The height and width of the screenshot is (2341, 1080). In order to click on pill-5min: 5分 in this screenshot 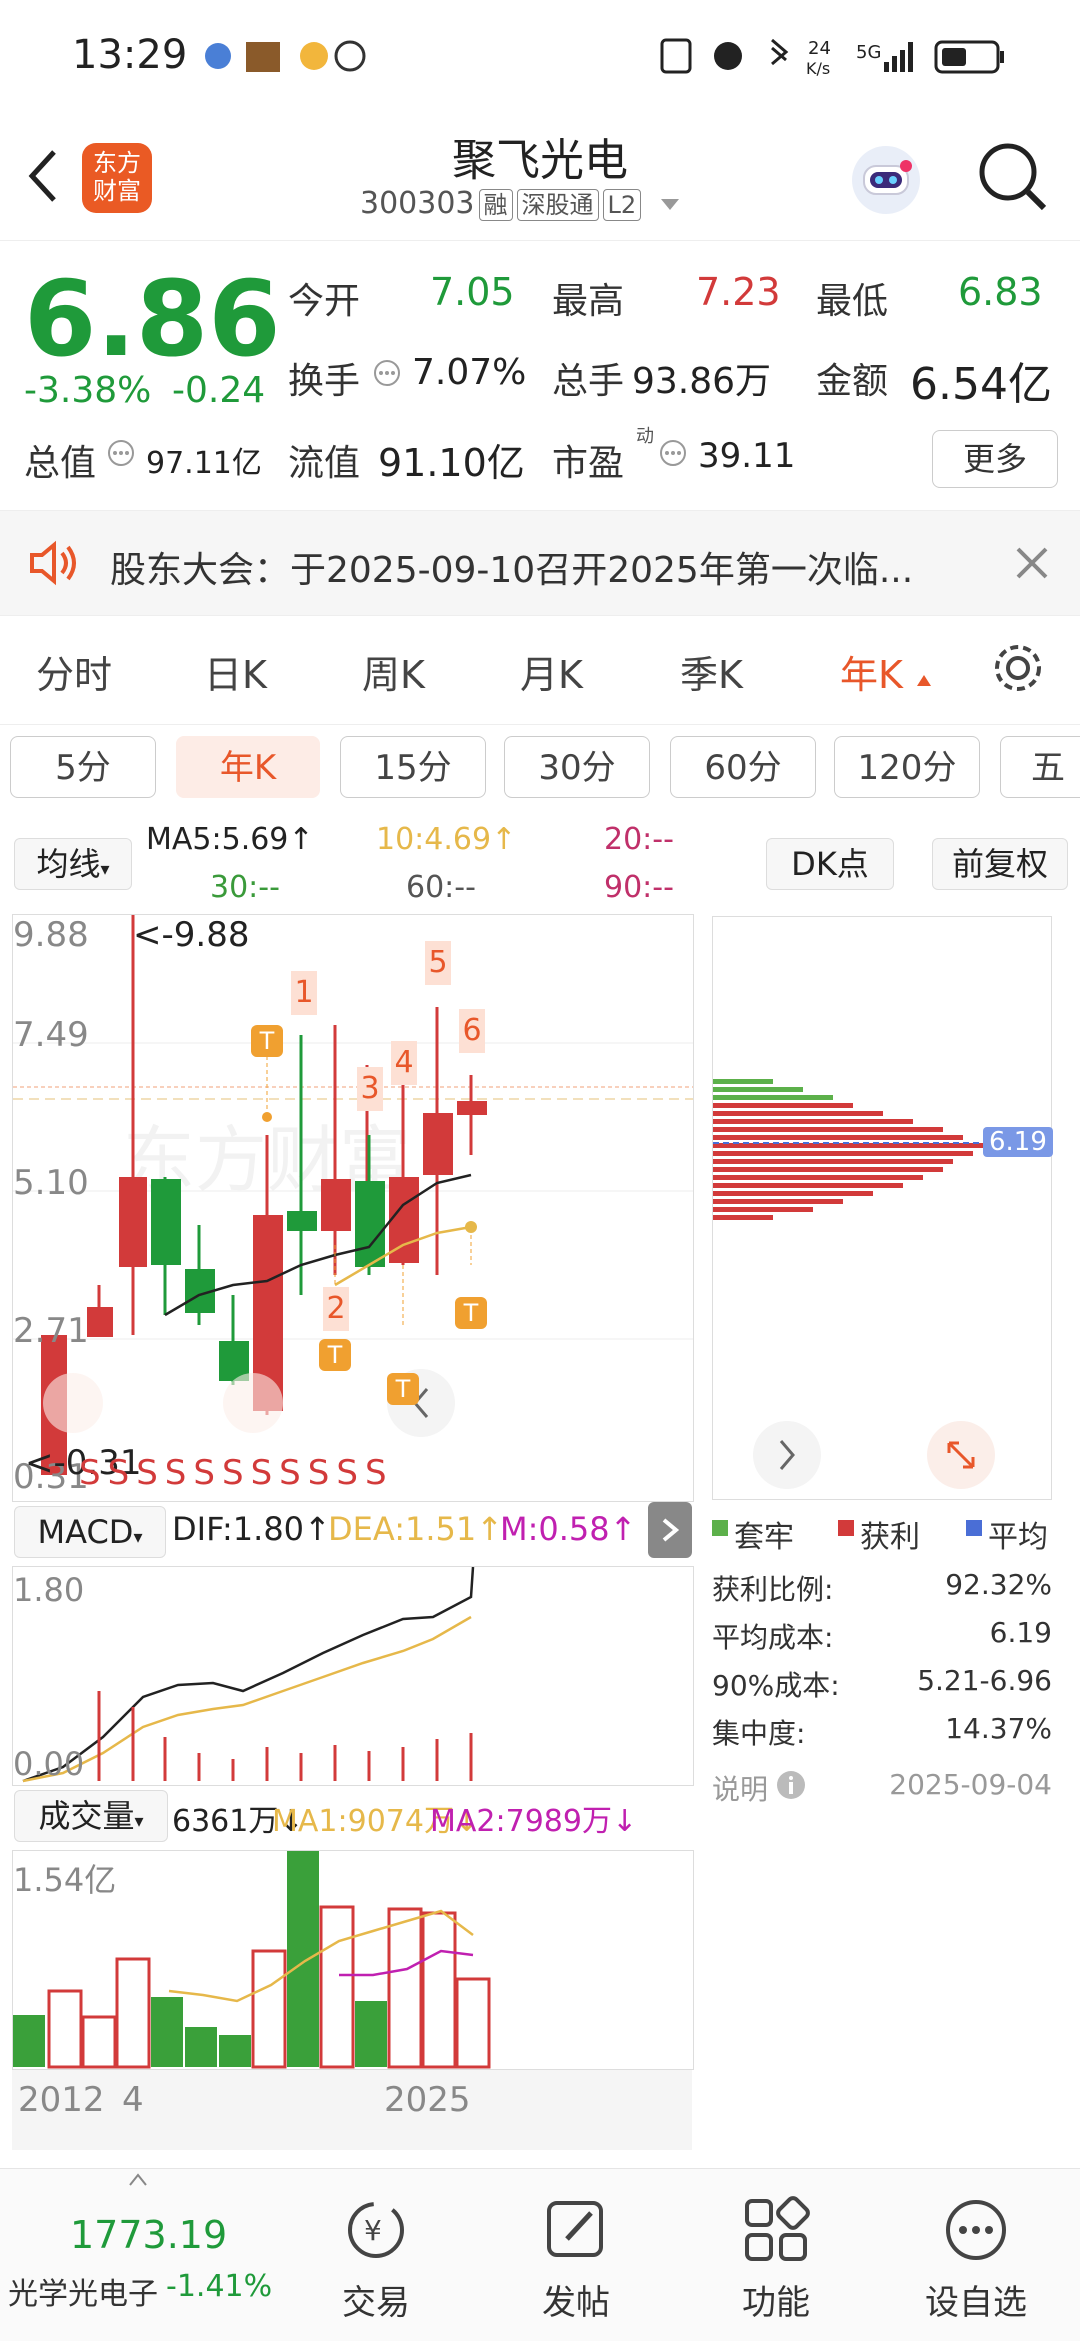, I will do `click(83, 767)`.